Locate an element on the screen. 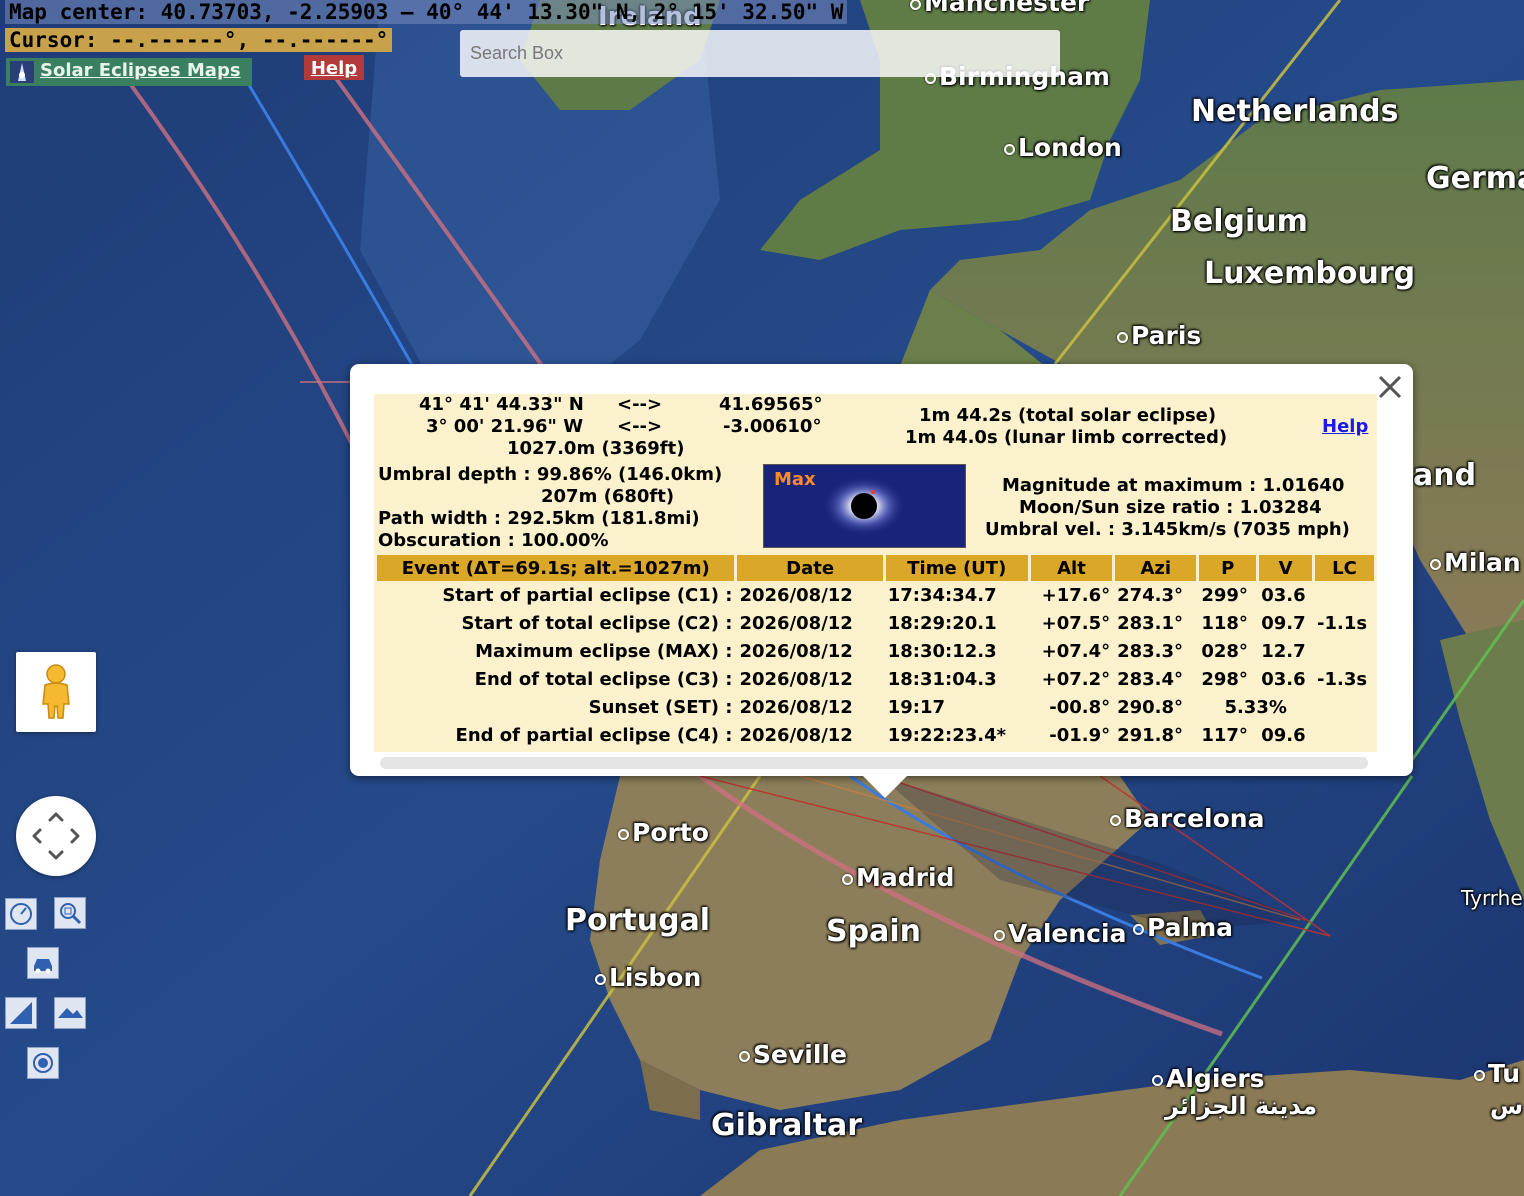 The image size is (1524, 1196). umbral-depth-height: 207m (680ft) is located at coordinates (608, 496).